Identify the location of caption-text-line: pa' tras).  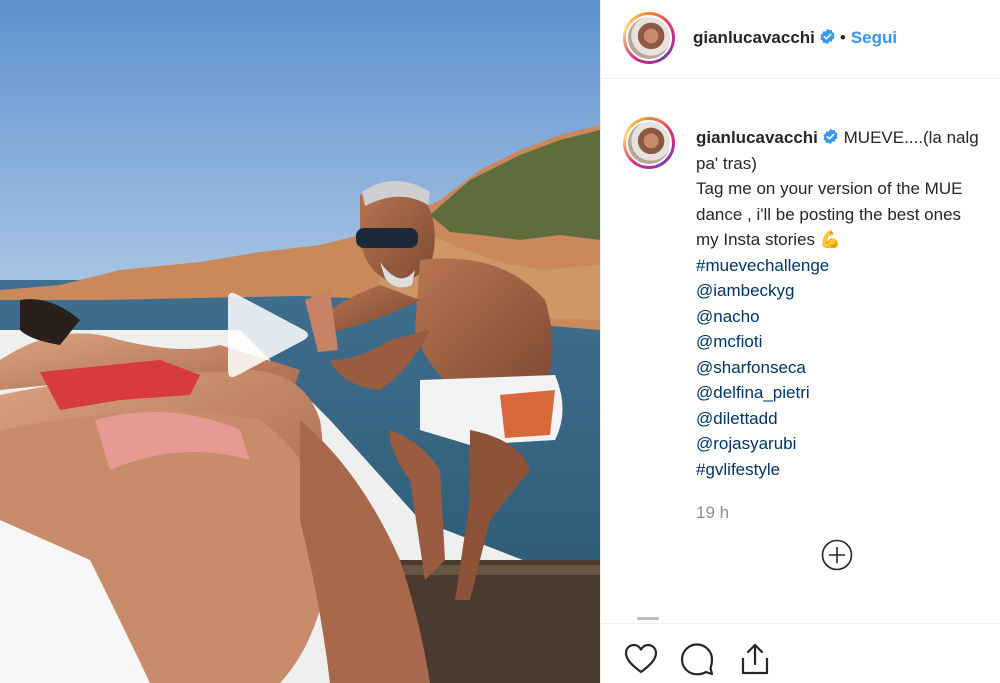
(726, 163).